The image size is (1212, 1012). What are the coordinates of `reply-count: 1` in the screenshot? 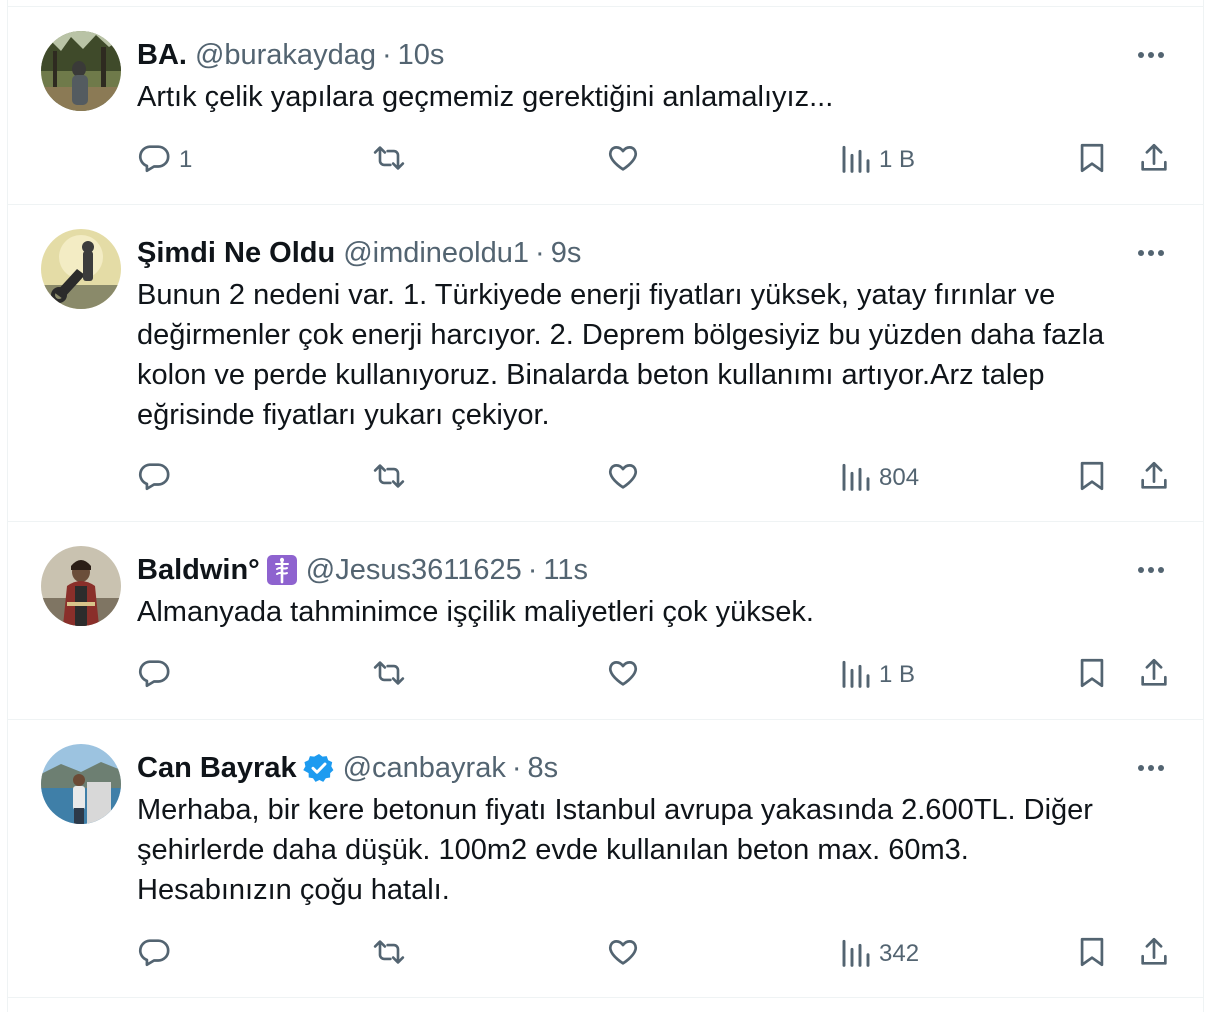 It's located at (186, 159).